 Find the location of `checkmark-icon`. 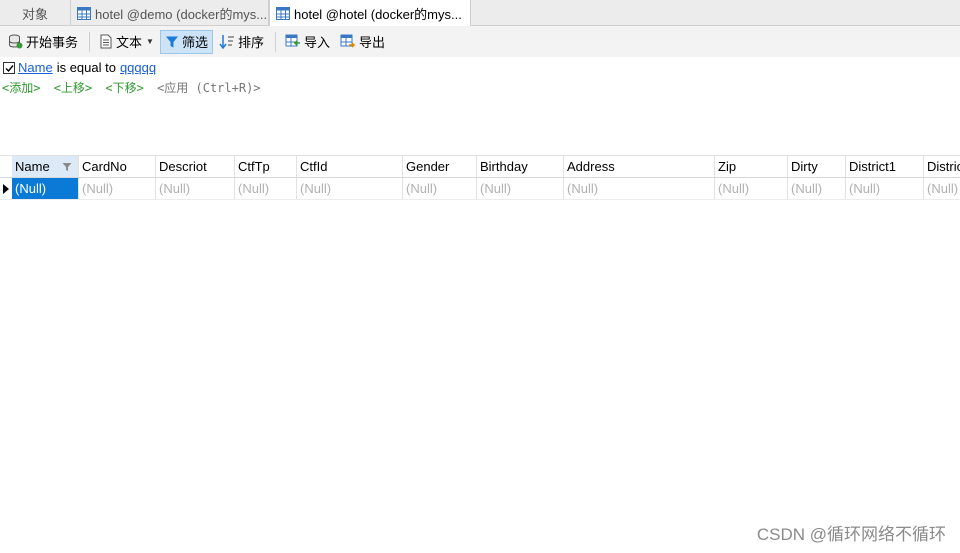

checkmark-icon is located at coordinates (9, 68).